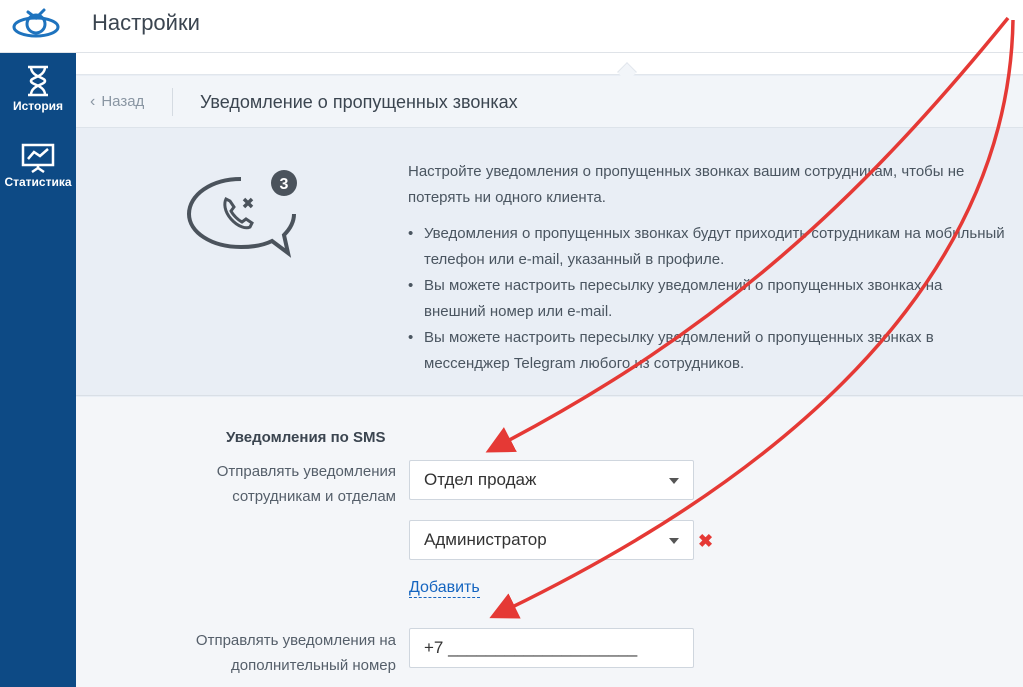 The width and height of the screenshot is (1023, 687). I want to click on sidebar-item-label: История, so click(38, 106).